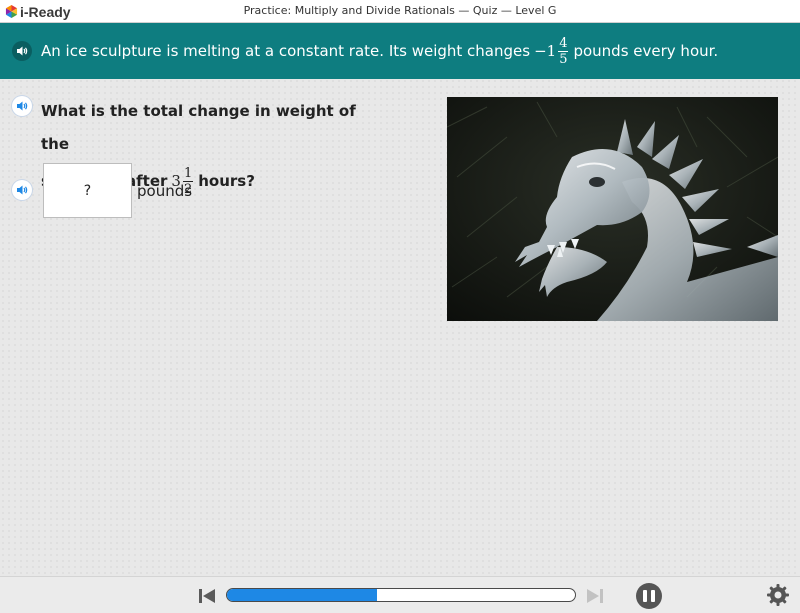  I want to click on question-speaker-icon, so click(22, 106).